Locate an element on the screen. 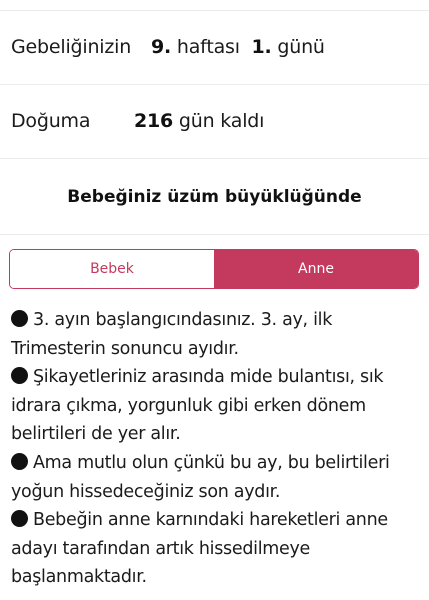 Image resolution: width=429 pixels, height=600 pixels. days-left-text: gün kaldı is located at coordinates (221, 121).